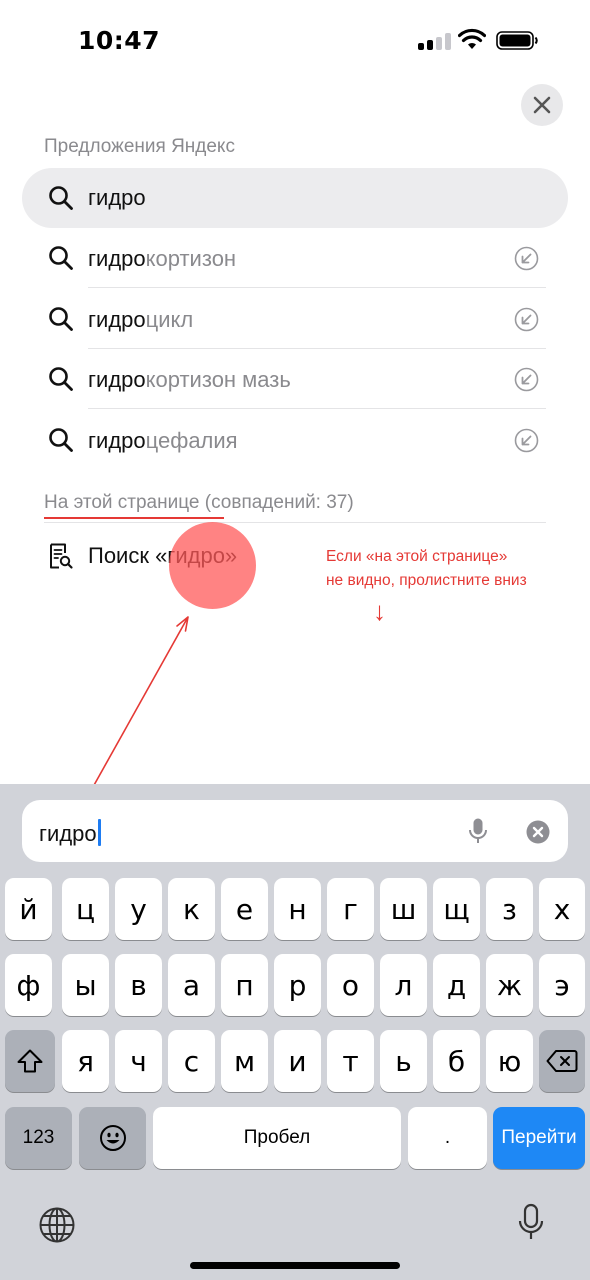 This screenshot has height=1280, width=590. What do you see at coordinates (138, 985) in the screenshot?
I see `key: в` at bounding box center [138, 985].